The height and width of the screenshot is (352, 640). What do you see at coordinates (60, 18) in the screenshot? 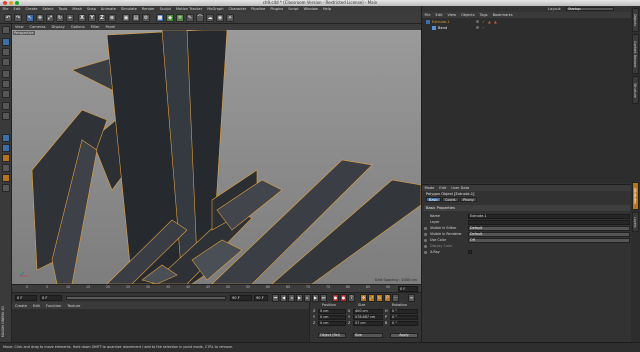
I see `rotate-icon: ↻` at bounding box center [60, 18].